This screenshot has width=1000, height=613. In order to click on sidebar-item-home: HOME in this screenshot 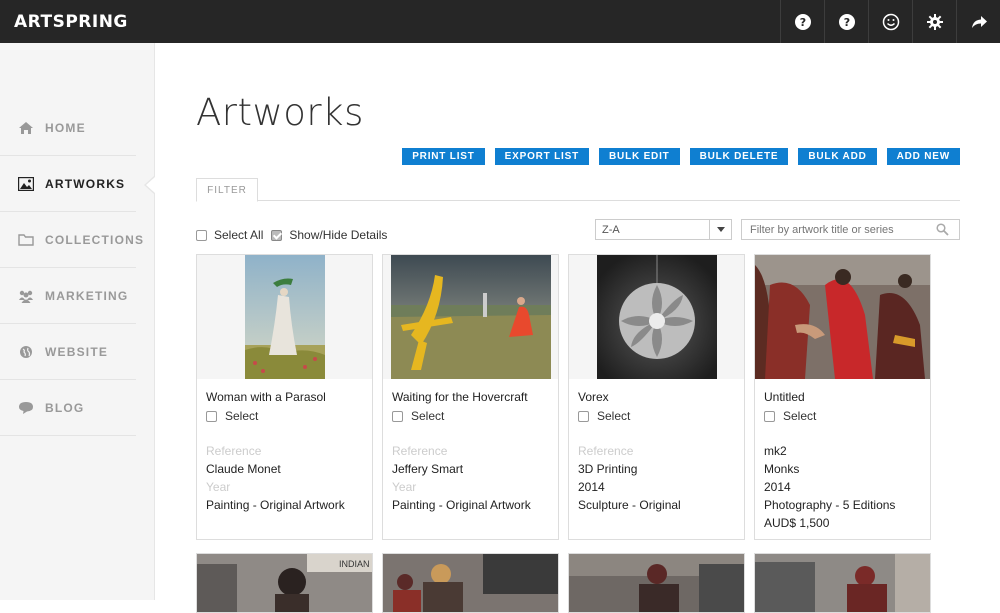, I will do `click(68, 128)`.